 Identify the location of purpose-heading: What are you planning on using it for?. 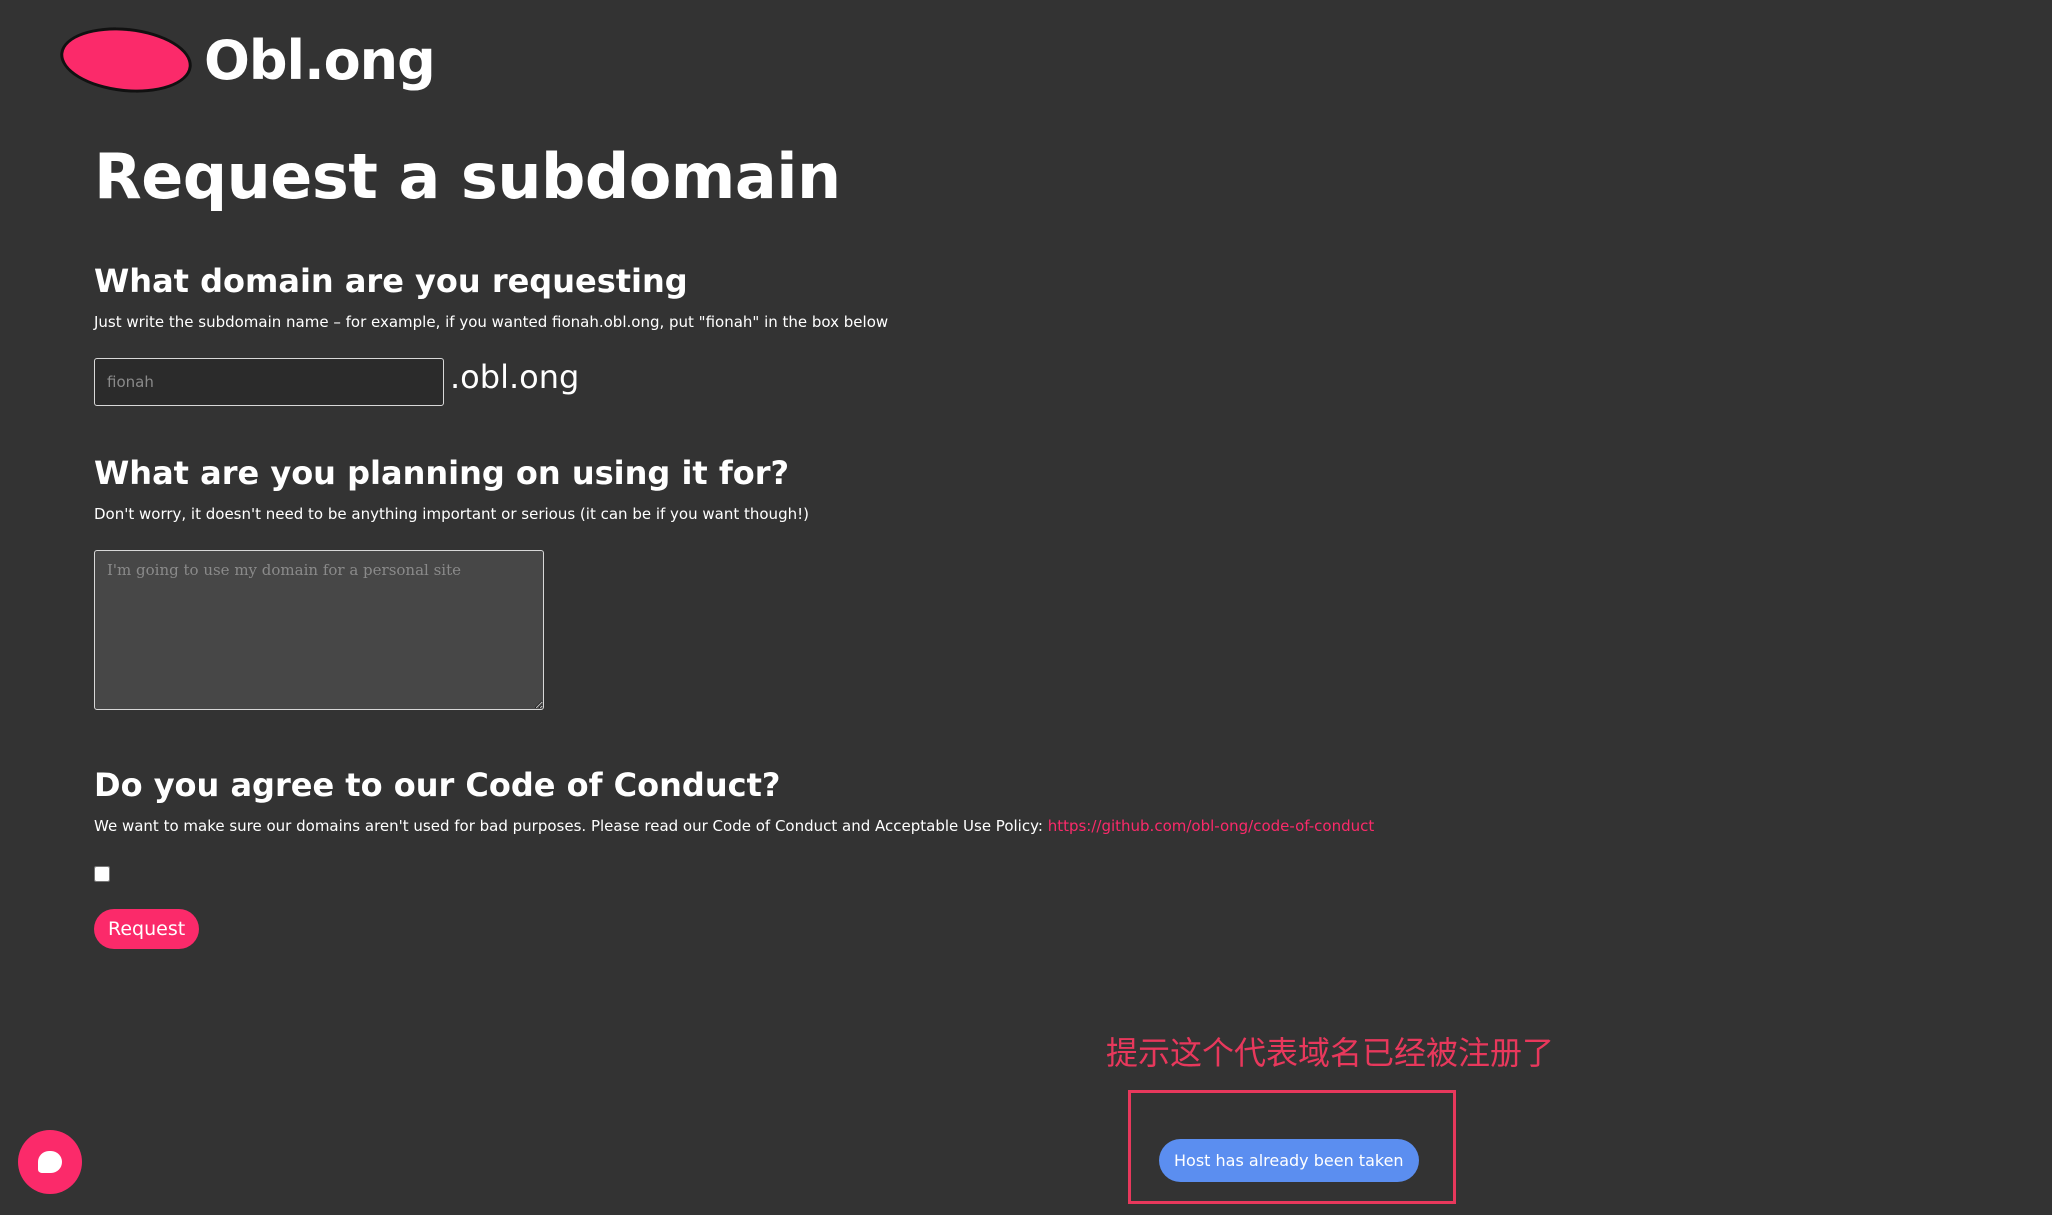
(442, 473).